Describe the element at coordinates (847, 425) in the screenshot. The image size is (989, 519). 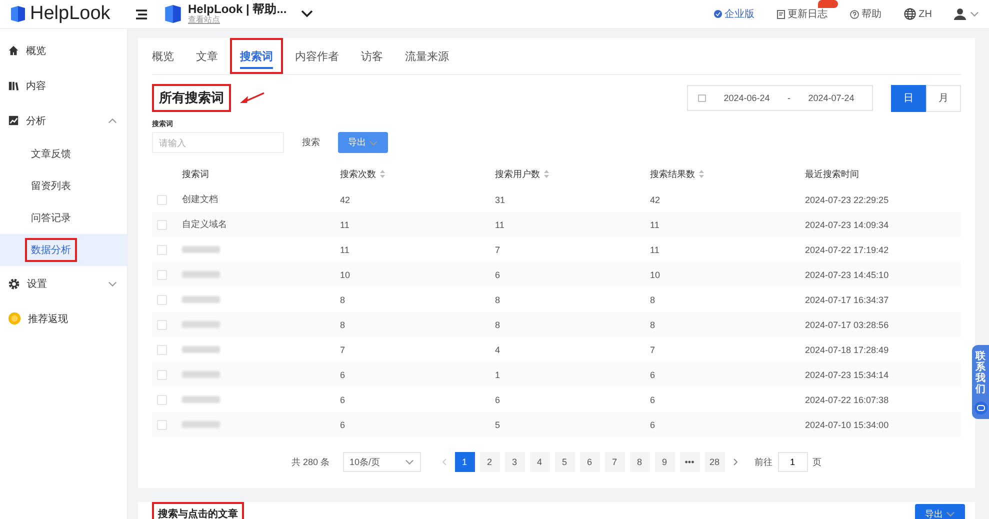
I see `table-cell-text: 2024-07-10 15:34:00` at that location.